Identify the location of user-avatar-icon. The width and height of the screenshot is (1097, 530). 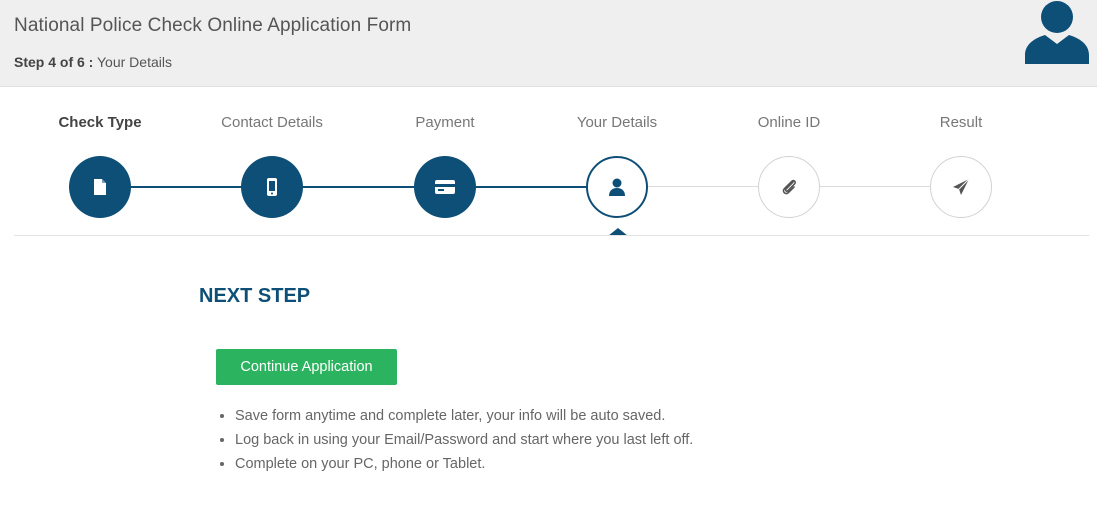
(1057, 32).